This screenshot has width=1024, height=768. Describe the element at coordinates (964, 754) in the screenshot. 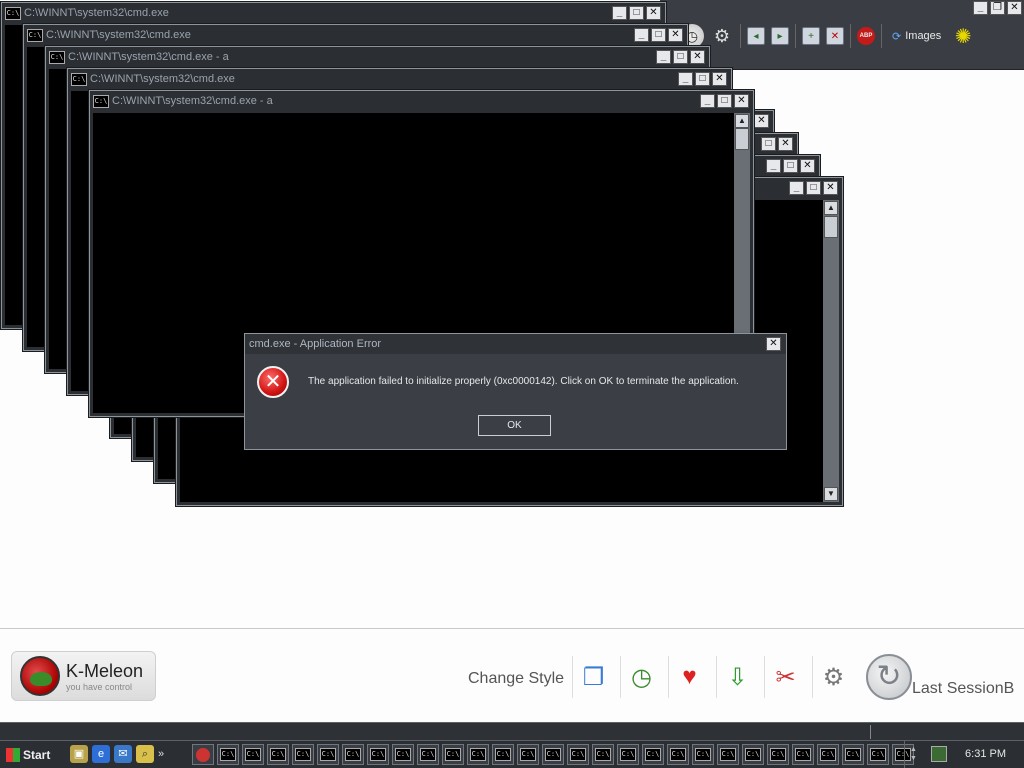

I see `system-tray: ▲ ▼ 6:31 PM` at that location.